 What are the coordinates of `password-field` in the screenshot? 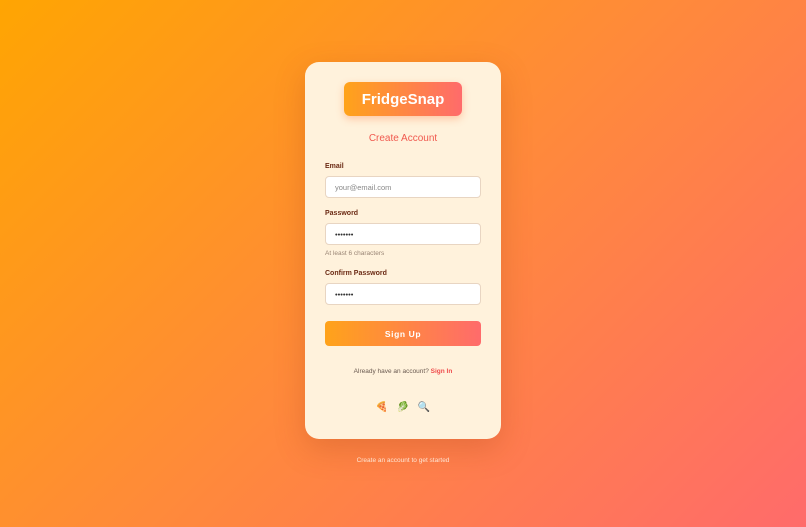 It's located at (403, 234).